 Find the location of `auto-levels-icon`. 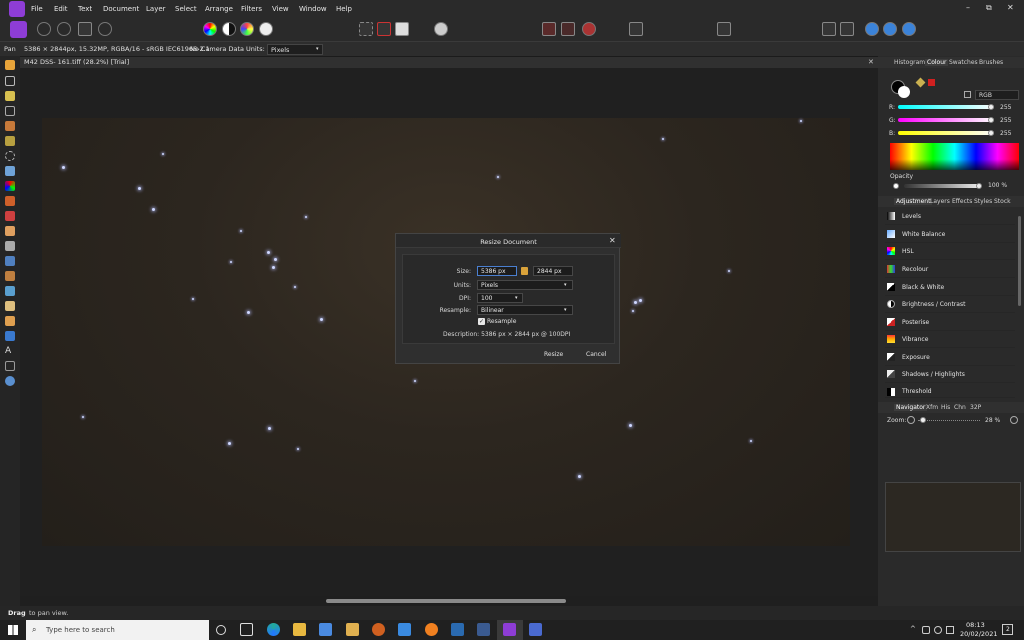

auto-levels-icon is located at coordinates (210, 29).